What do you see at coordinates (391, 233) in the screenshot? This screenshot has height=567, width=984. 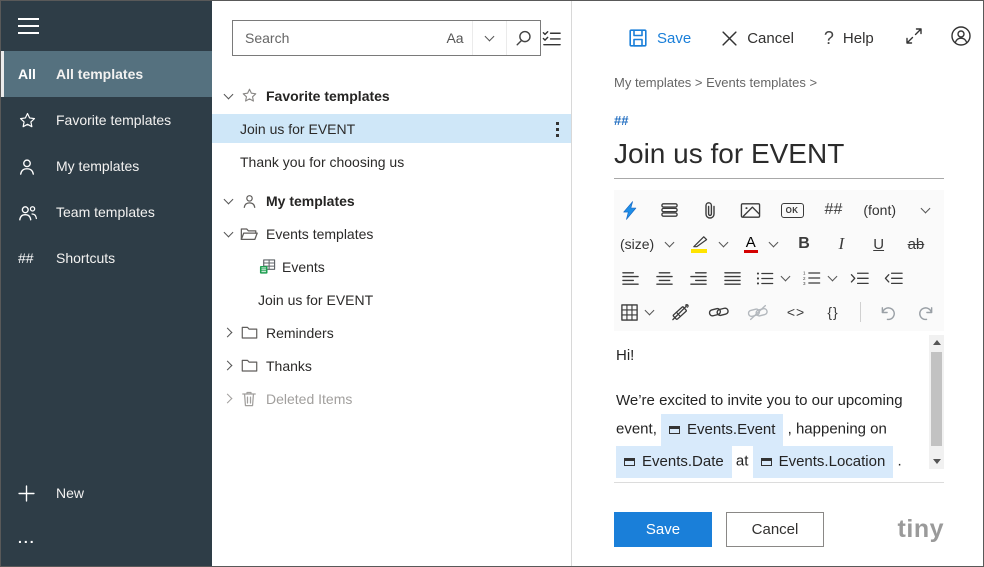 I see `tree-folder-events-templates: Events templates` at bounding box center [391, 233].